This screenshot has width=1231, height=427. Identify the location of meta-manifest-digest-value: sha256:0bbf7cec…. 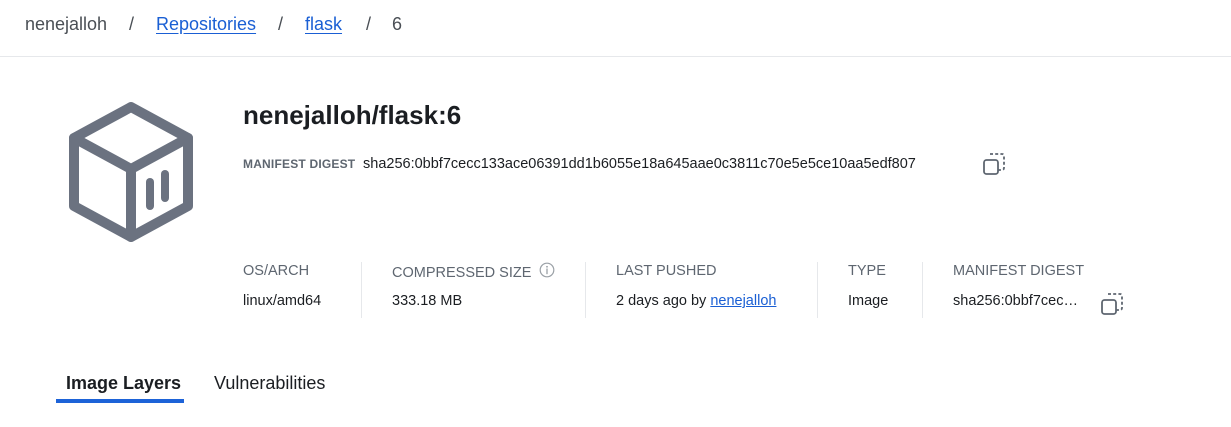
(1015, 301).